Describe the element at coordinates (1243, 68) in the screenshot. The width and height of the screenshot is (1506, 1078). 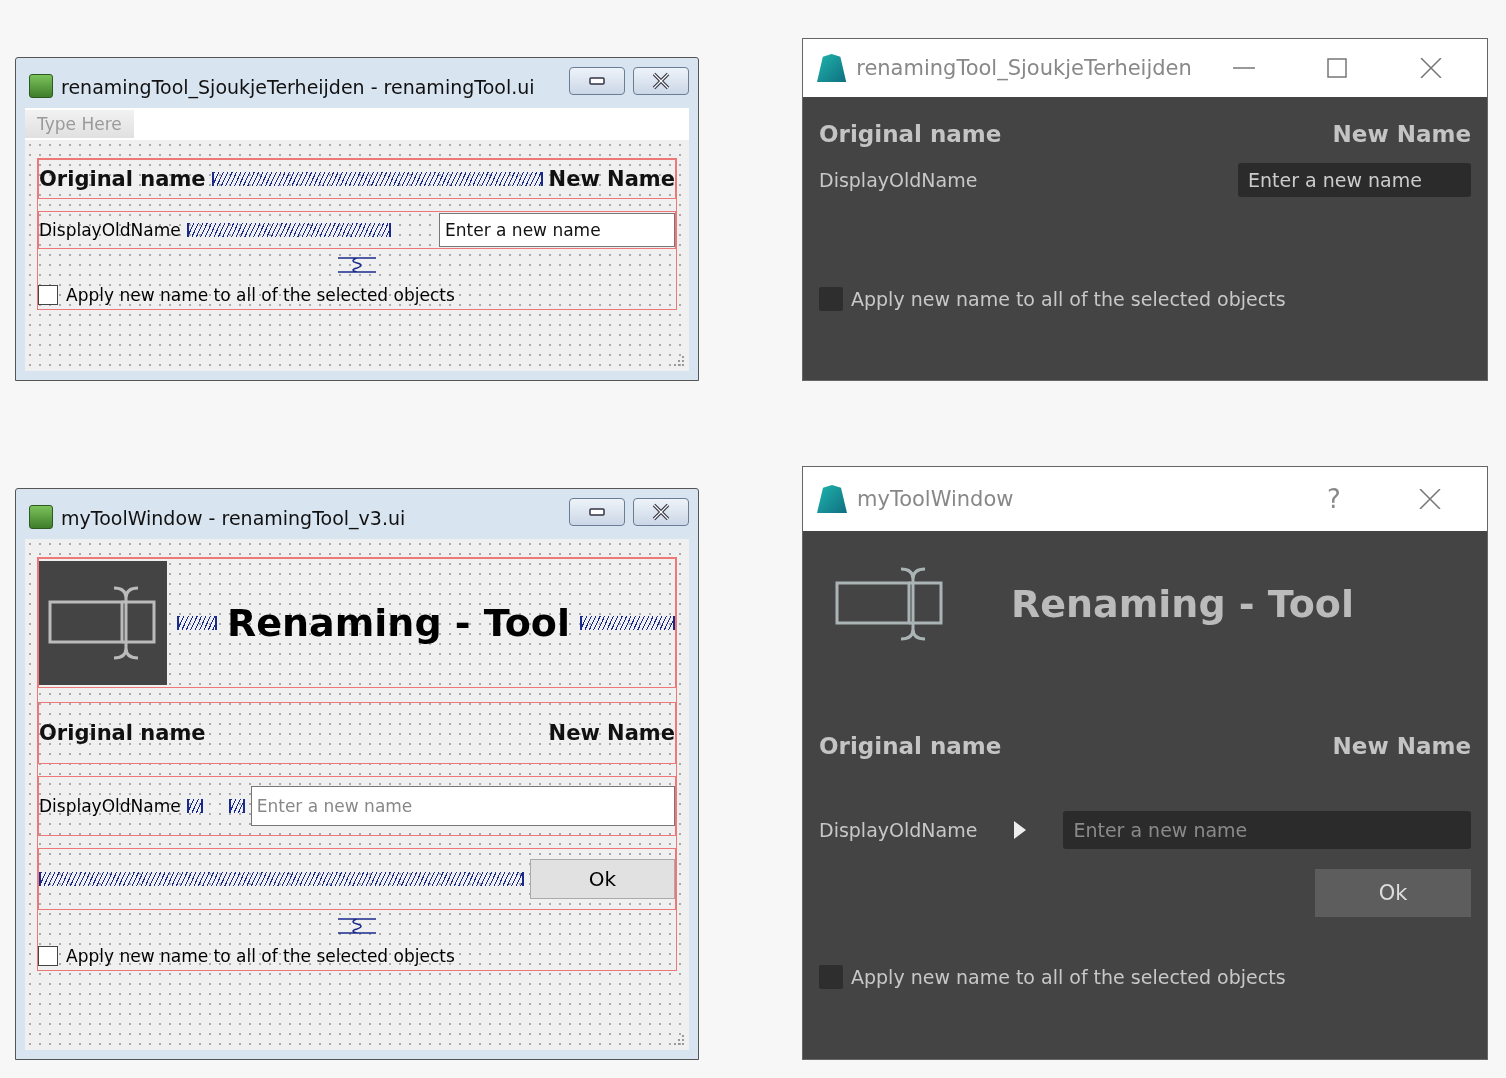
I see `minimize-icon` at that location.